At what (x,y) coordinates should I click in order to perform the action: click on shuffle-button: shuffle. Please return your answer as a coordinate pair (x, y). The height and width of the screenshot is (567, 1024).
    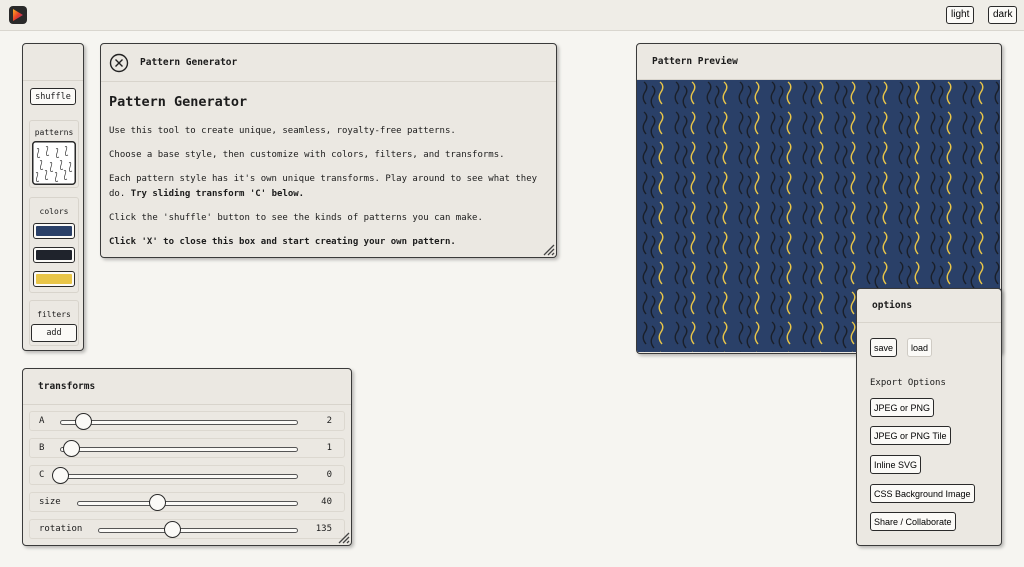
    Looking at the image, I should click on (53, 96).